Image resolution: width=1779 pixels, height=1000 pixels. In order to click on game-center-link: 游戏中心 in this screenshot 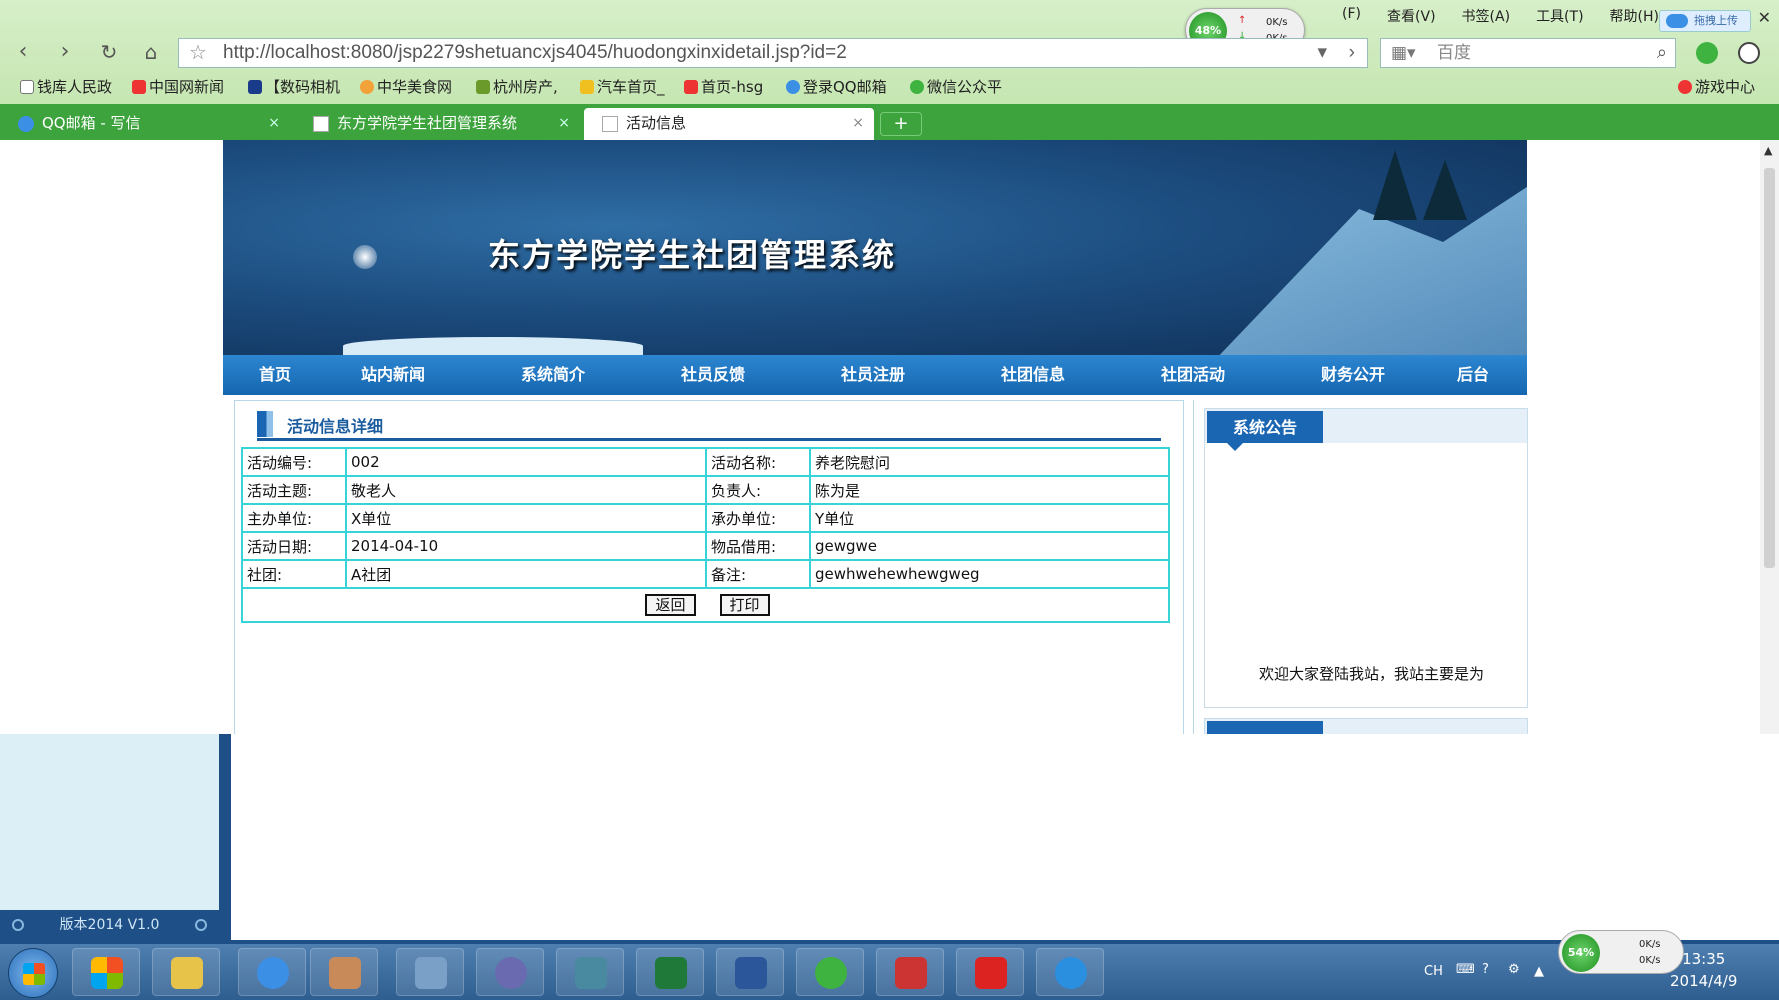, I will do `click(1716, 86)`.